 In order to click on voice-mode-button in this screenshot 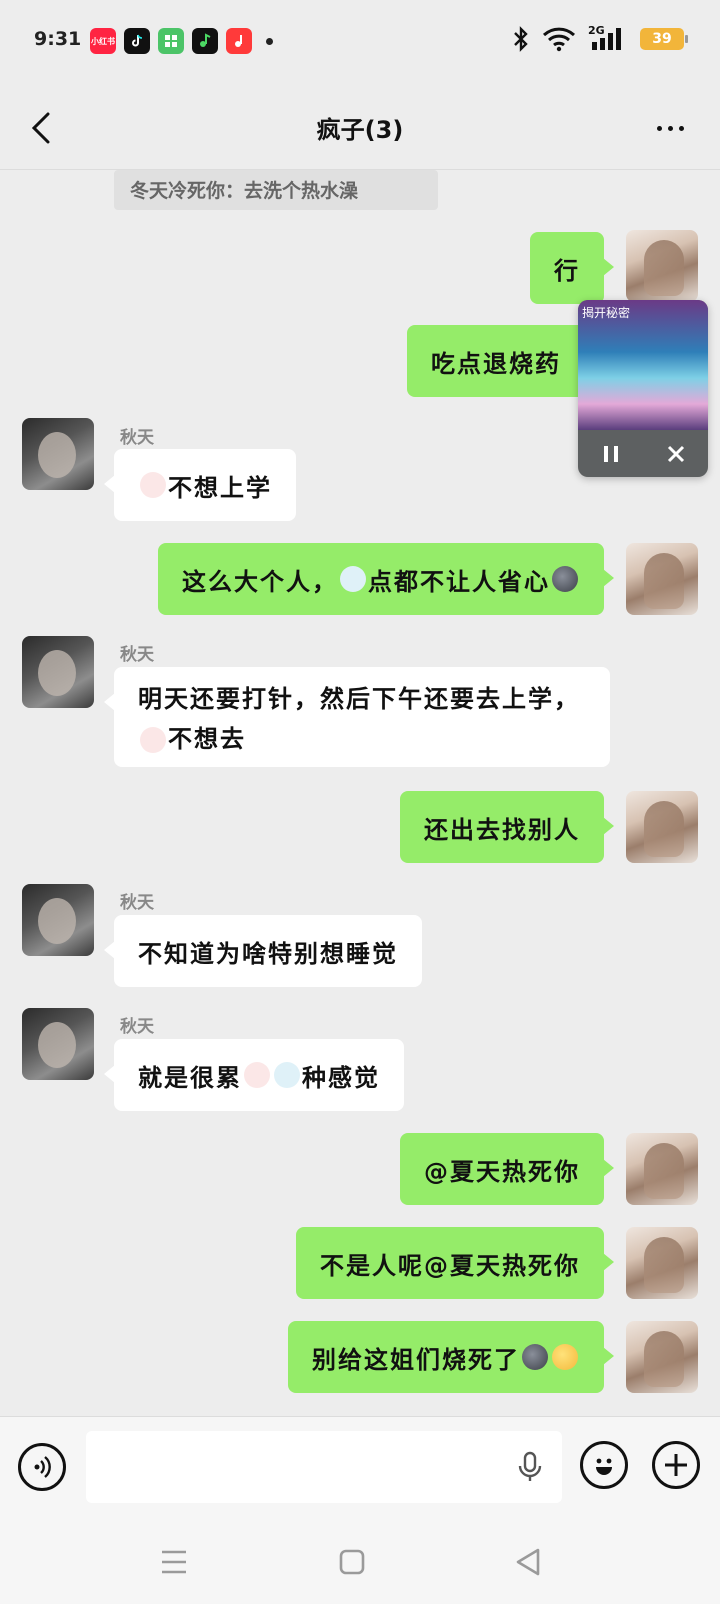, I will do `click(42, 1467)`.